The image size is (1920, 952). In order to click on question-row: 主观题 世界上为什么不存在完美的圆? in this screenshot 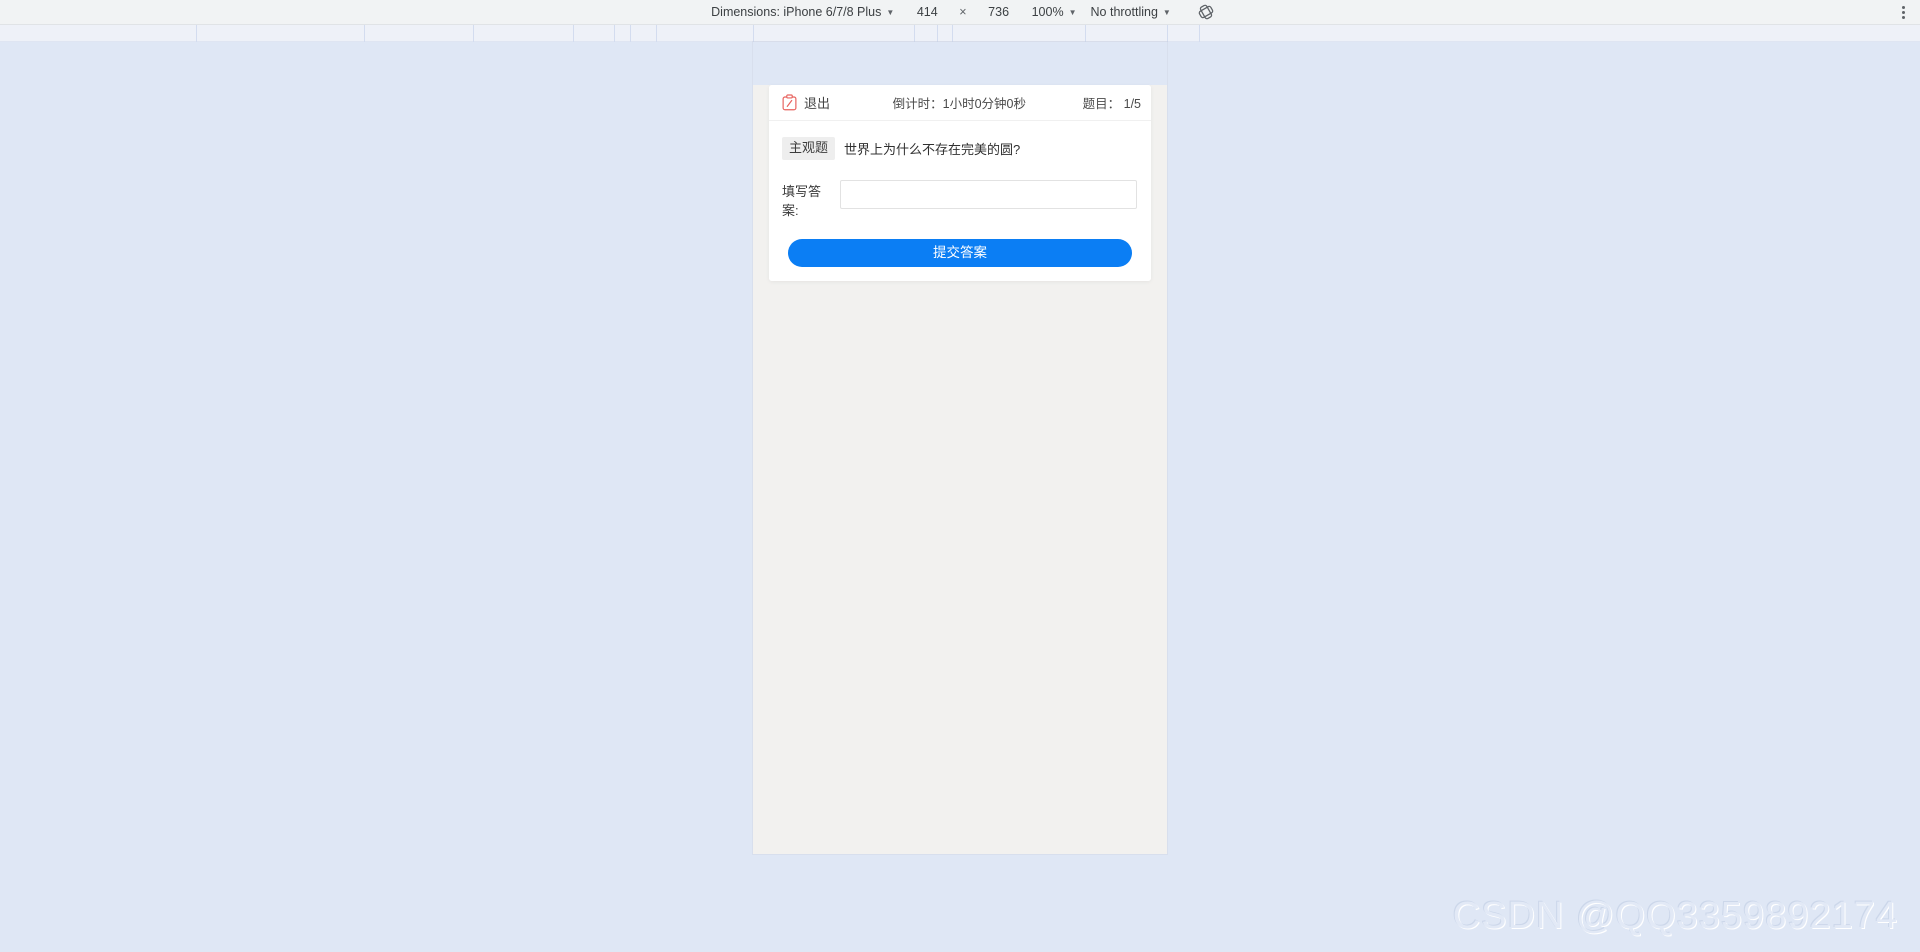, I will do `click(960, 149)`.